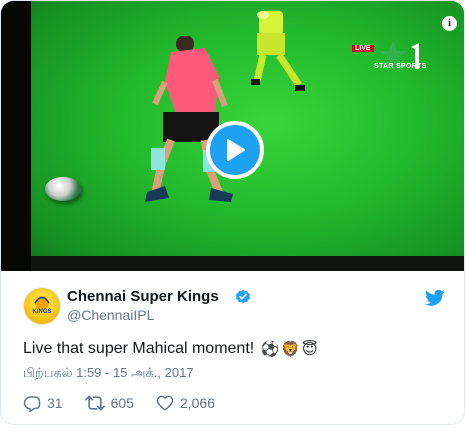  What do you see at coordinates (110, 315) in the screenshot?
I see `author-handle: @ChennaiIPL` at bounding box center [110, 315].